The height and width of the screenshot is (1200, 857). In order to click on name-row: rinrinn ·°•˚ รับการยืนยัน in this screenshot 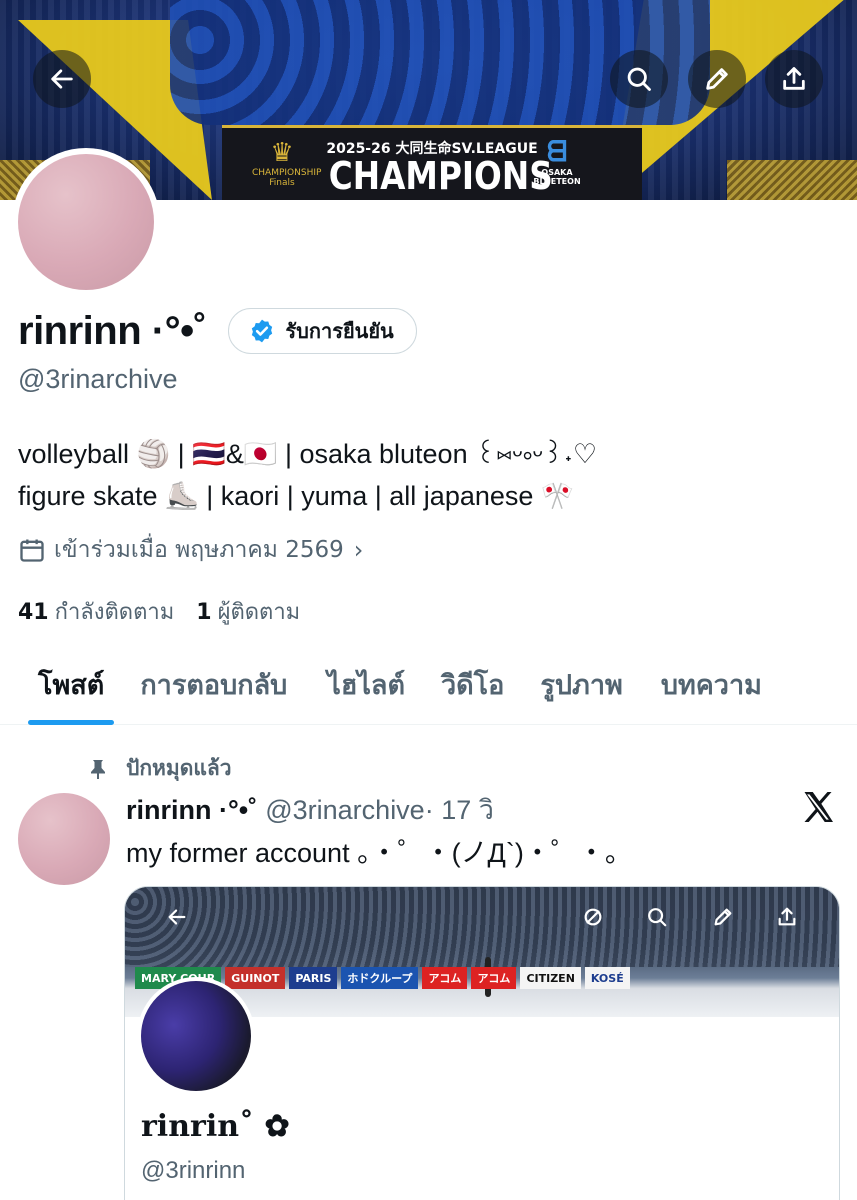, I will do `click(217, 331)`.